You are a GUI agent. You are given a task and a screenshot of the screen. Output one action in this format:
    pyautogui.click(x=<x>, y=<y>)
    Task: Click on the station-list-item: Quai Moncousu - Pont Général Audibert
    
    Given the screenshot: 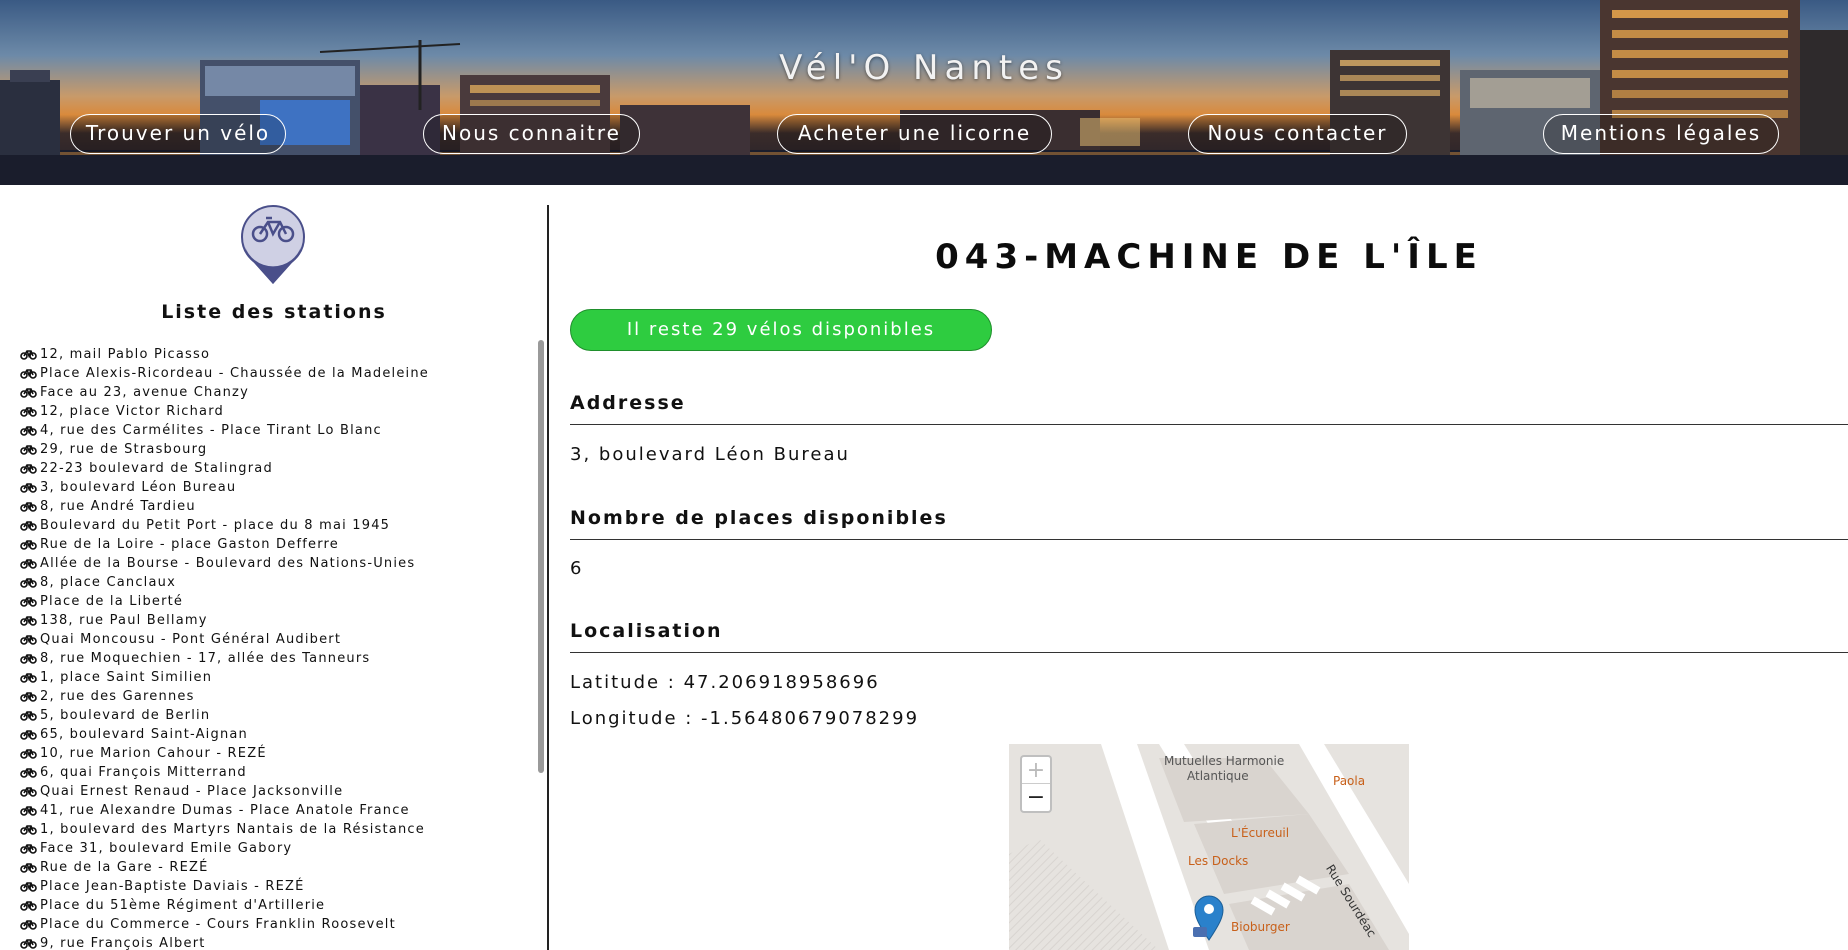 What is the action you would take?
    pyautogui.click(x=270, y=639)
    